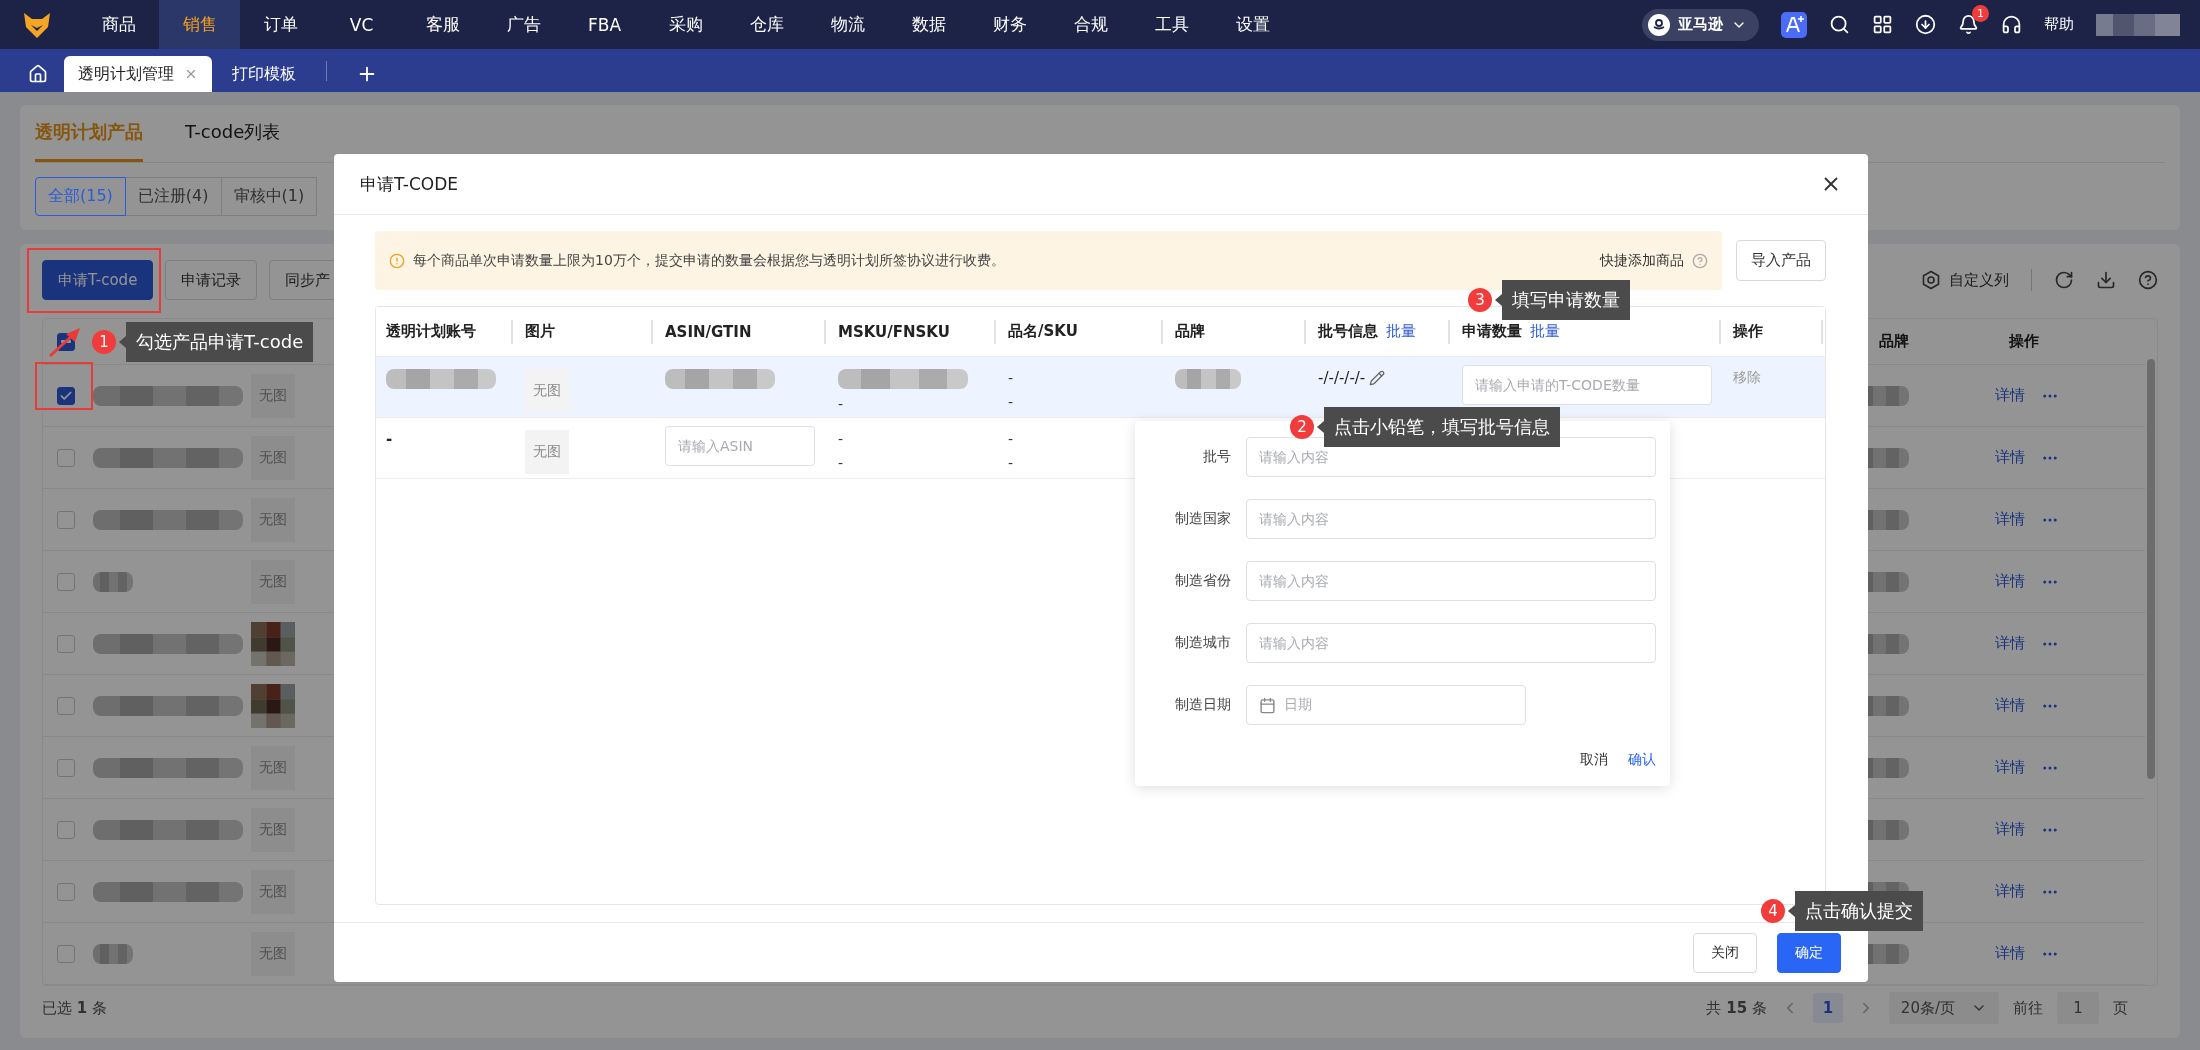 The height and width of the screenshot is (1050, 2200). I want to click on close-button: 关闭, so click(1725, 952).